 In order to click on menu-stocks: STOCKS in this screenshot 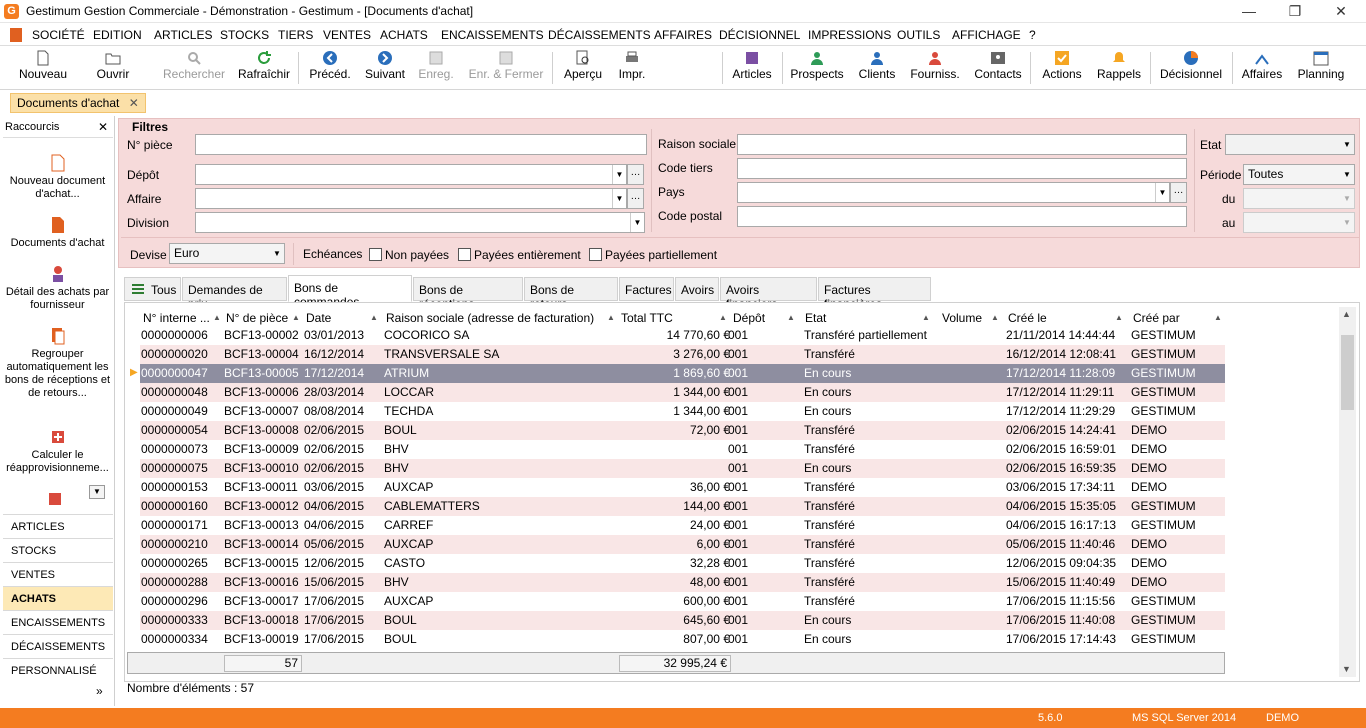, I will do `click(244, 35)`.